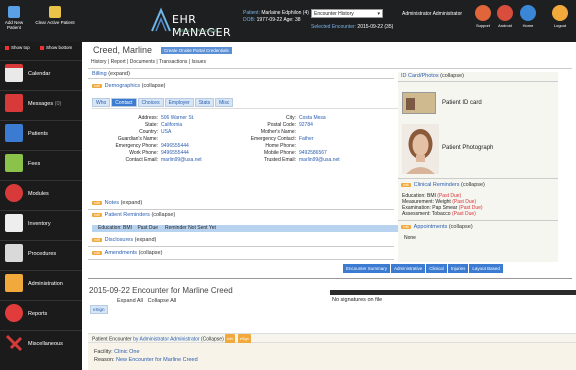 This screenshot has width=576, height=370. I want to click on state-label: State:, so click(151, 125).